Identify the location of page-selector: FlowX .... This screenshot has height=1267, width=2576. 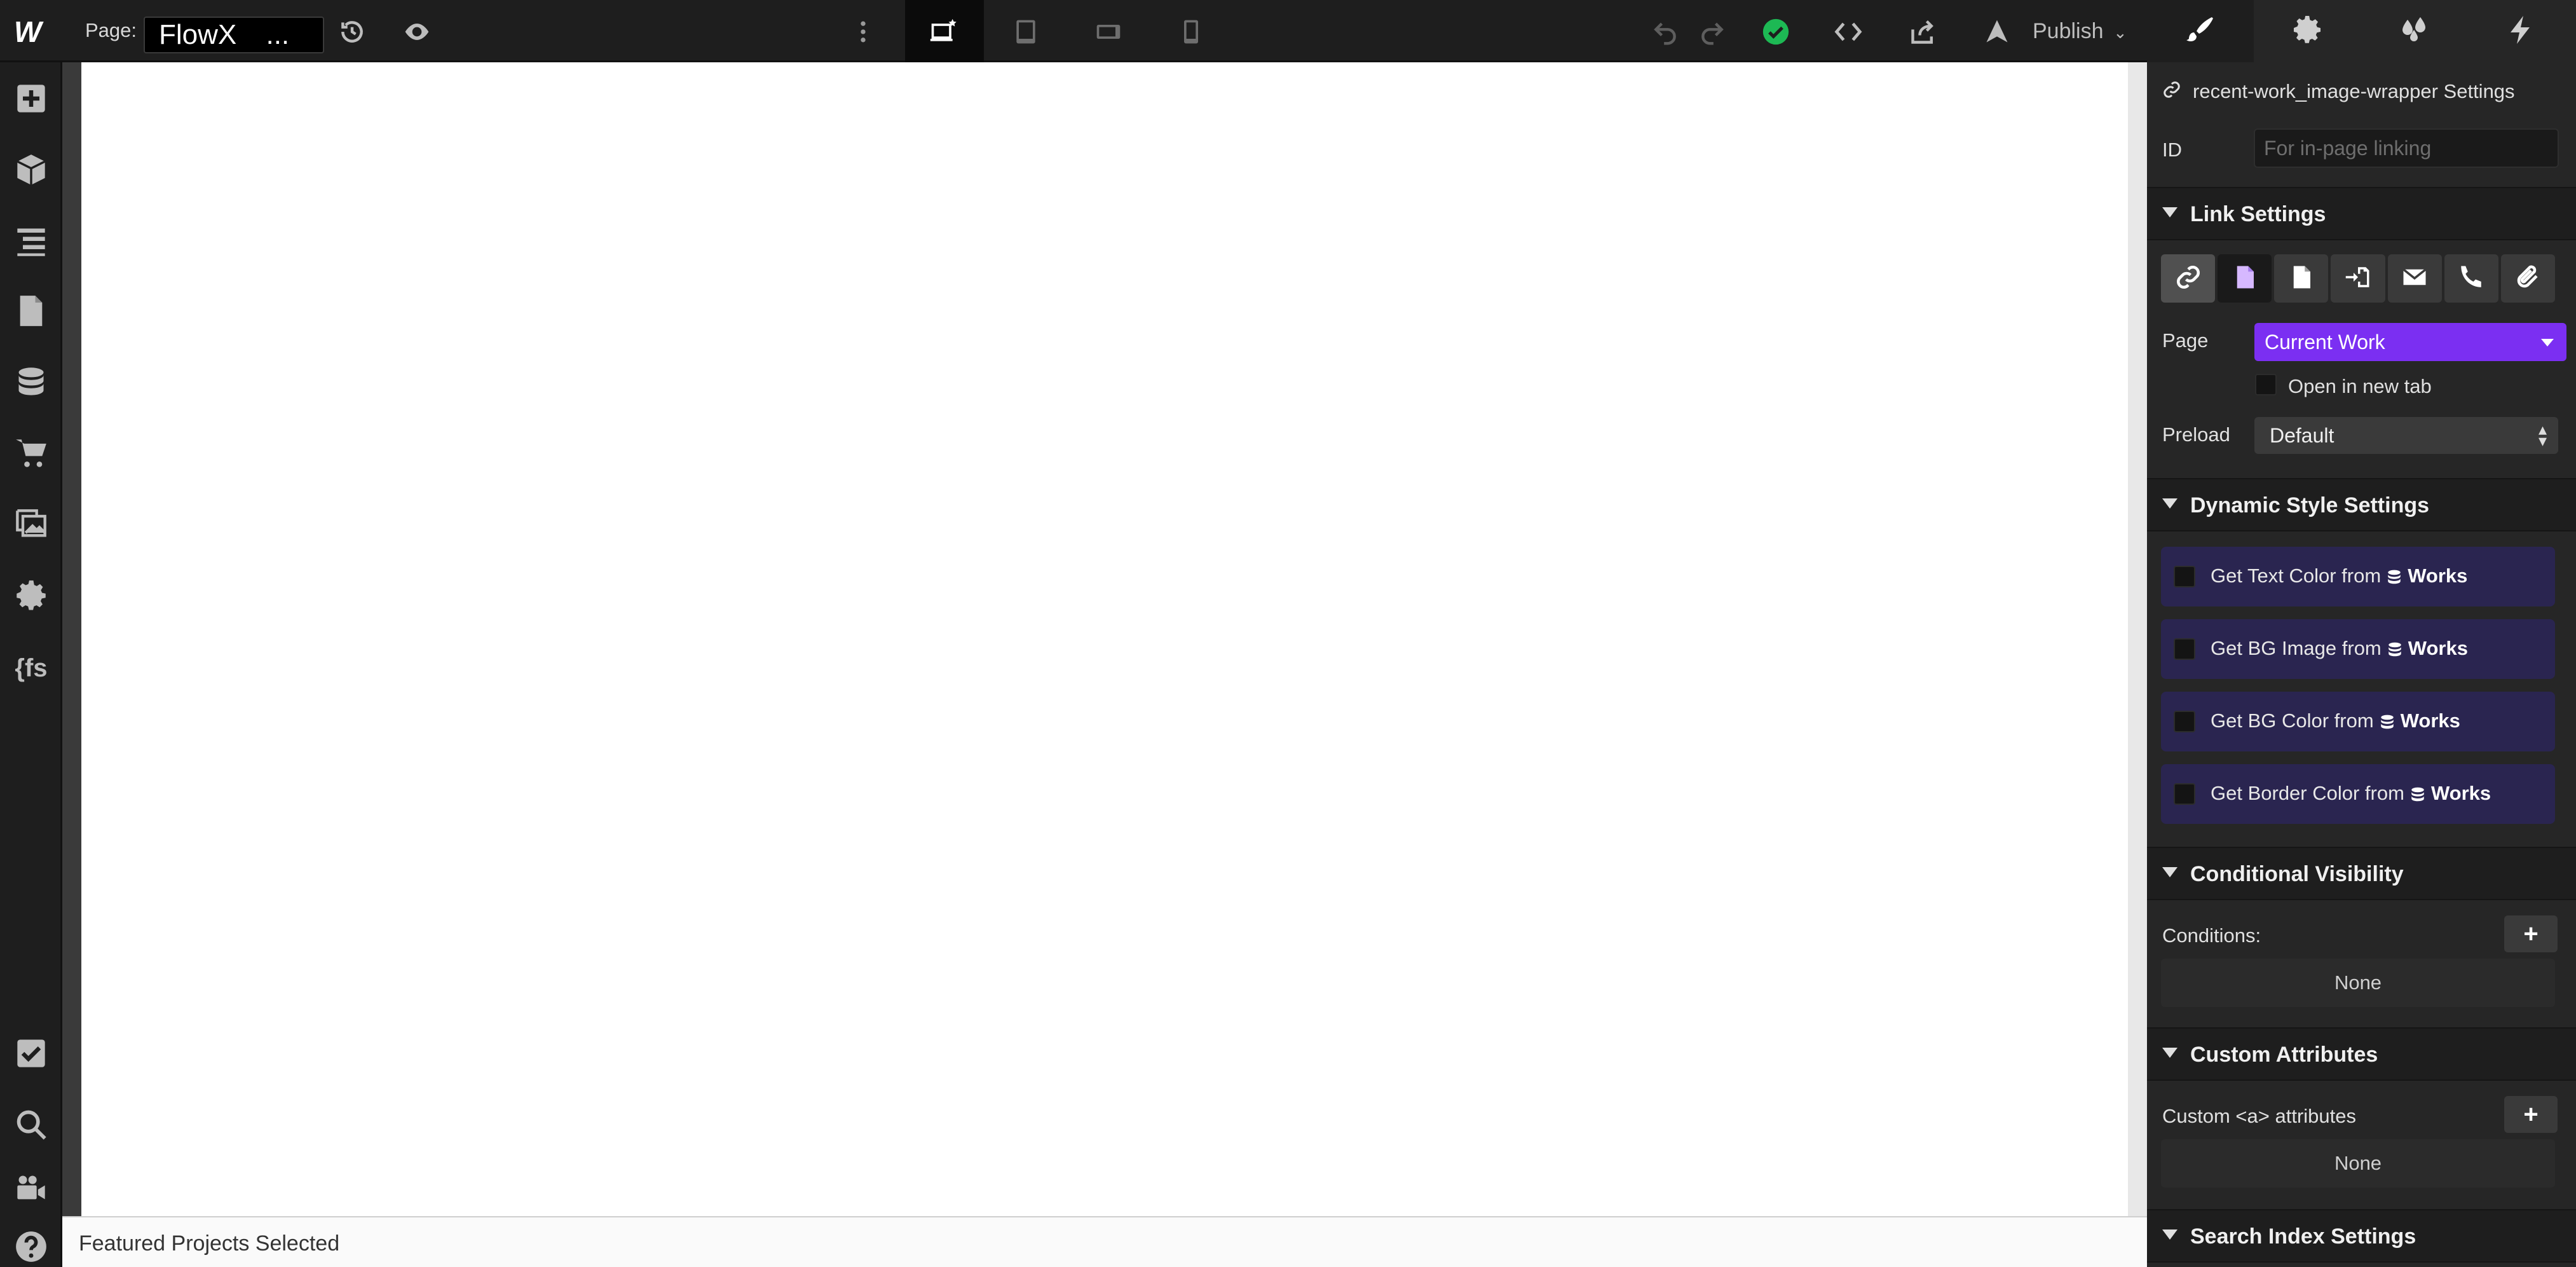
(234, 35).